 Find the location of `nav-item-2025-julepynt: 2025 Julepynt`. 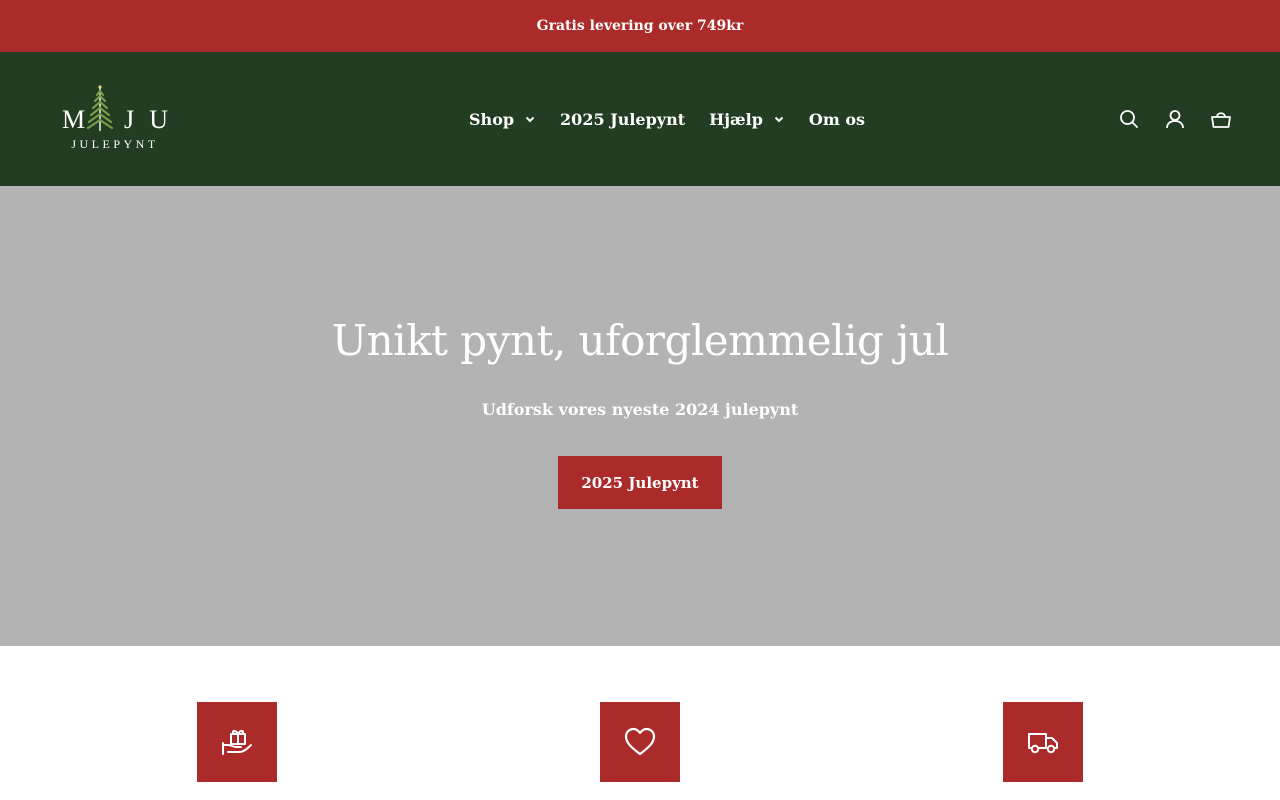

nav-item-2025-julepynt: 2025 Julepynt is located at coordinates (622, 119).